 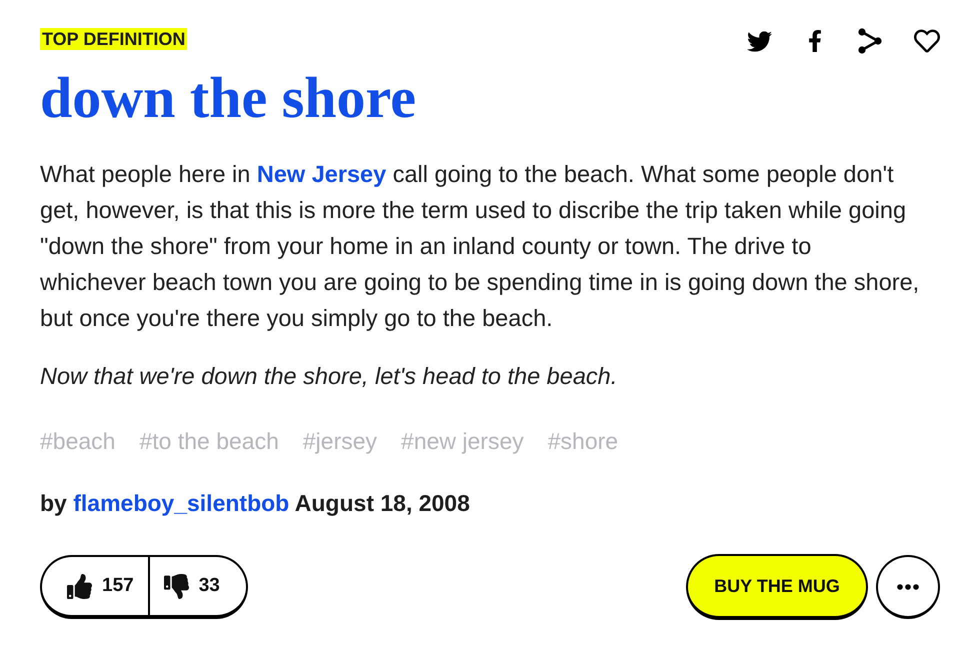 What do you see at coordinates (759, 41) in the screenshot?
I see `twitter-icon` at bounding box center [759, 41].